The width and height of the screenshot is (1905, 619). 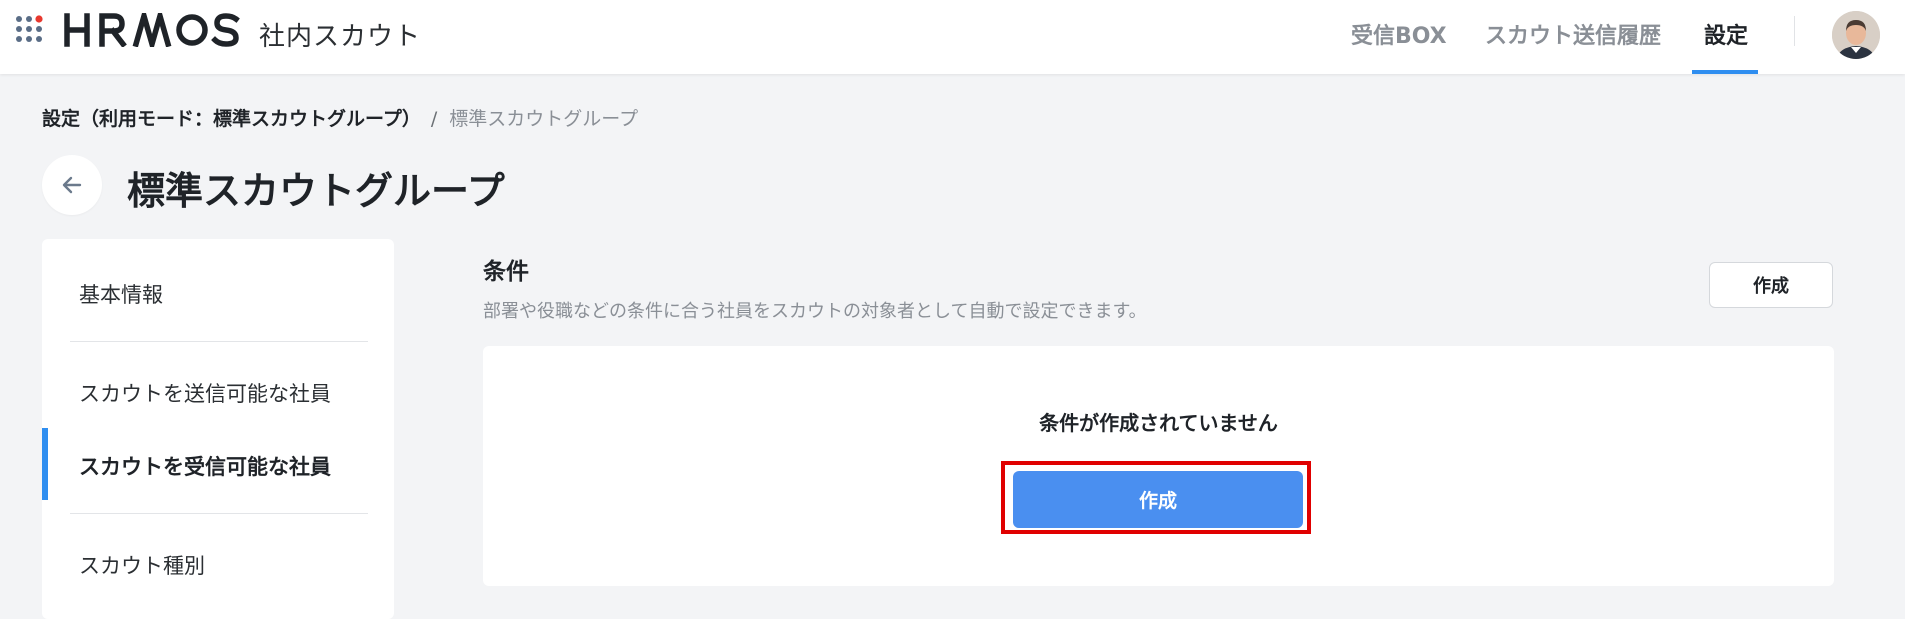 What do you see at coordinates (205, 393) in the screenshot?
I see `menu-item-send-employees: スカウトを送信可能な社員` at bounding box center [205, 393].